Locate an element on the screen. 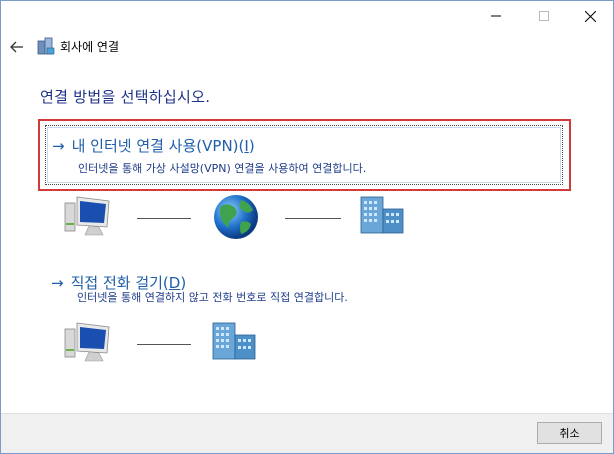 The image size is (614, 454). vpn-connection-diagram is located at coordinates (261, 218).